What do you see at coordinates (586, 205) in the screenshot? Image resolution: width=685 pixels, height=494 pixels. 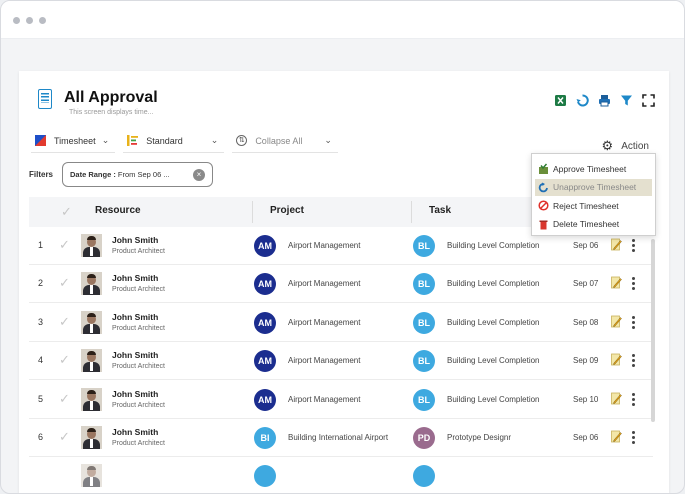 I see `menu-item-label: Reject Timesheet` at bounding box center [586, 205].